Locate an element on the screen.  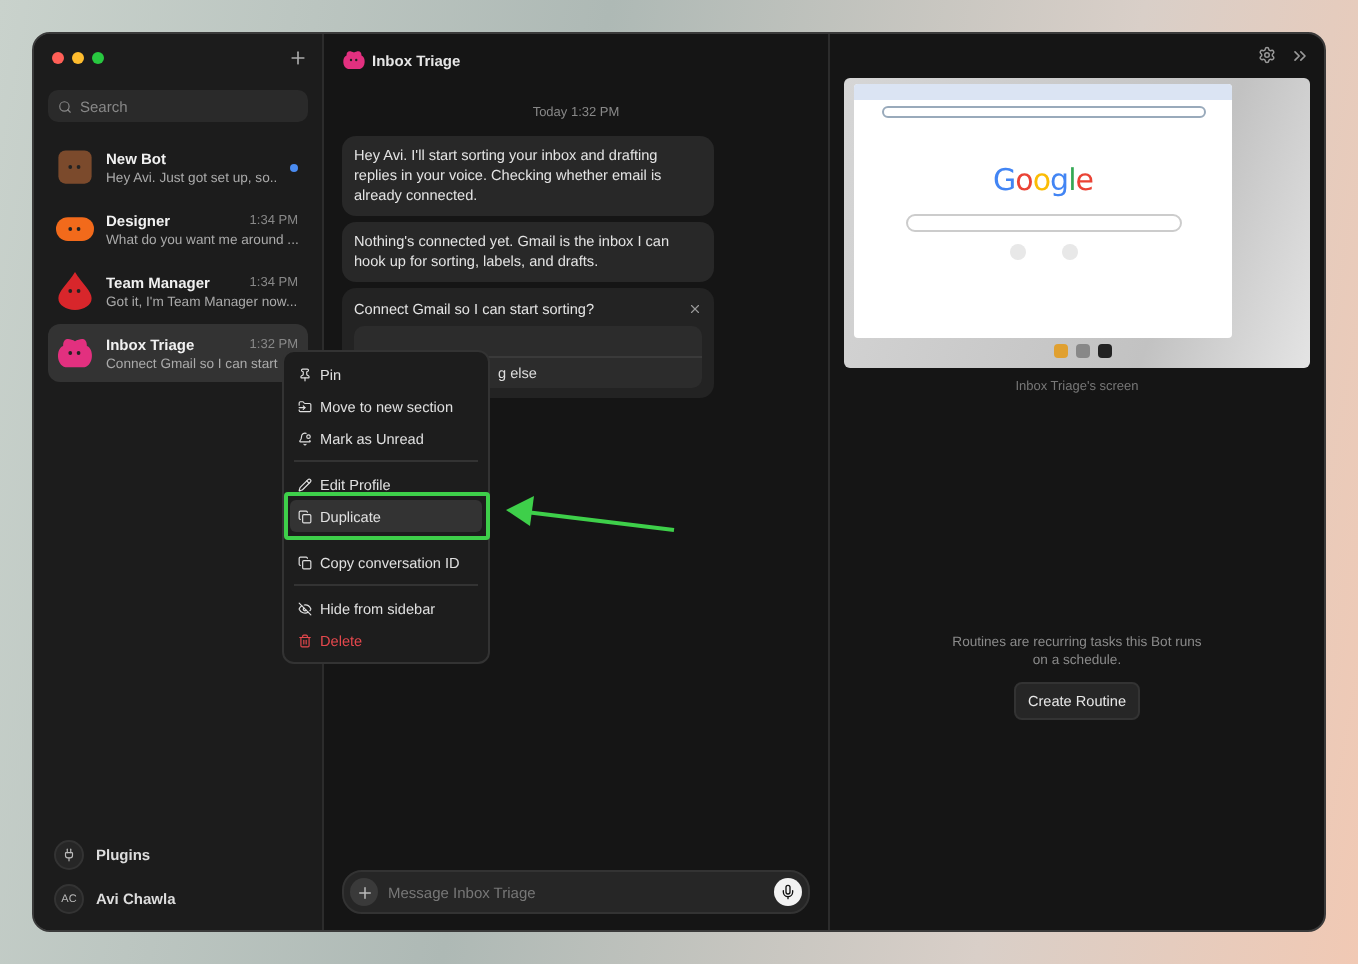
microphone-icon is located at coordinates (788, 892).